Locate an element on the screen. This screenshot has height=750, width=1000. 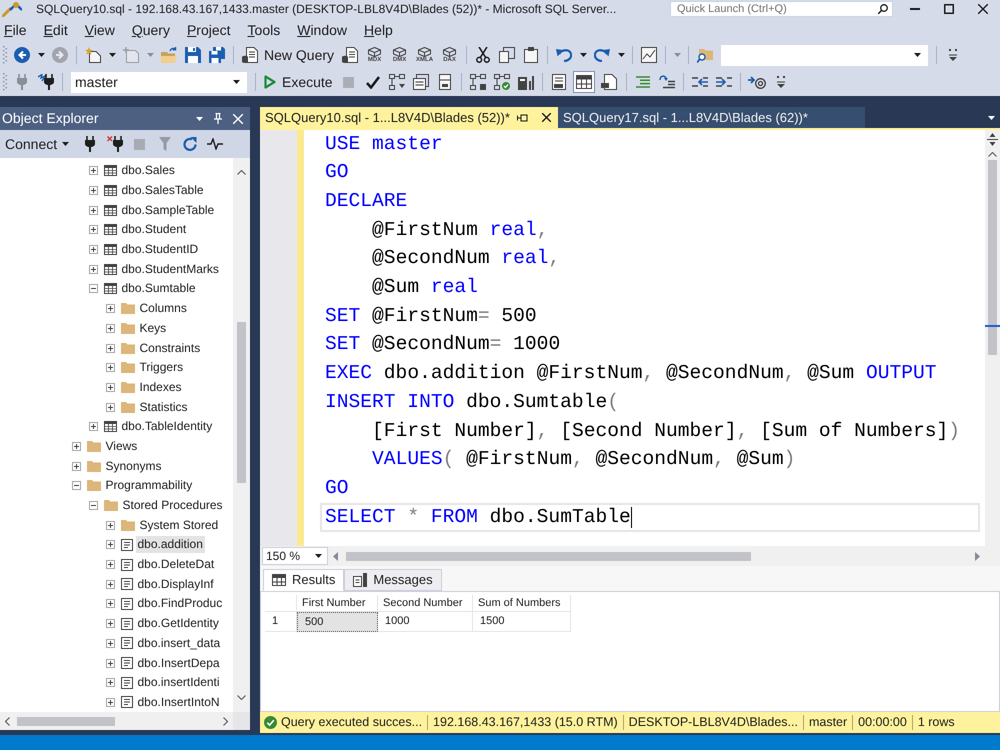
tree-item: Views is located at coordinates (122, 446).